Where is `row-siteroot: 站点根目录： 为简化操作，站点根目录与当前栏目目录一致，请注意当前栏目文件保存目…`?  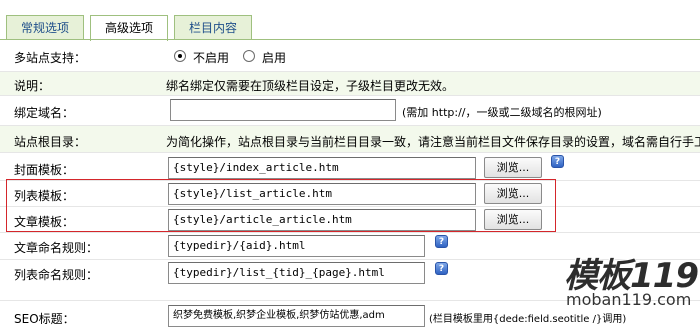
row-siteroot: 站点根目录： 为简化操作，站点根目录与当前栏目目录一致，请注意当前栏目文件保存目… is located at coordinates (350, 138).